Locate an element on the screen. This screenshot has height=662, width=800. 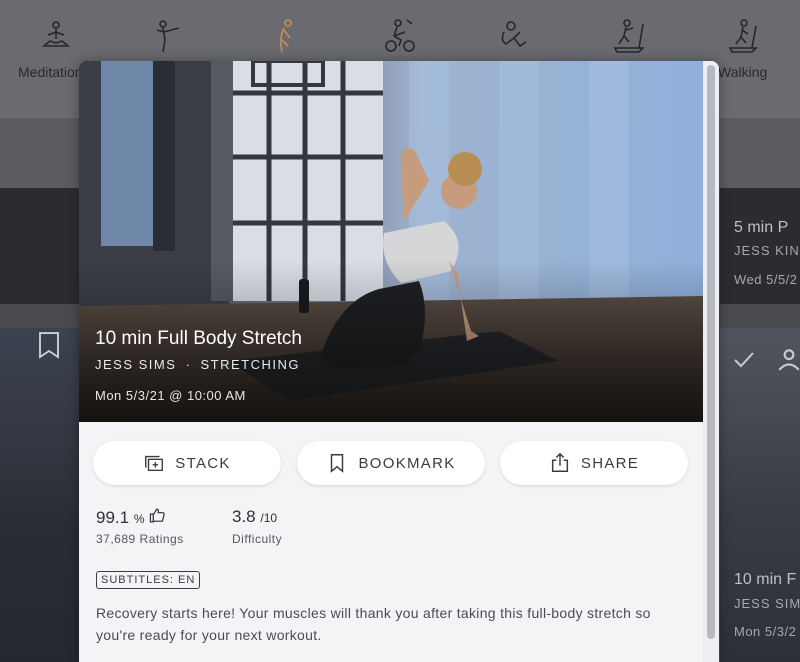
category-cycling is located at coordinates (399, 36).